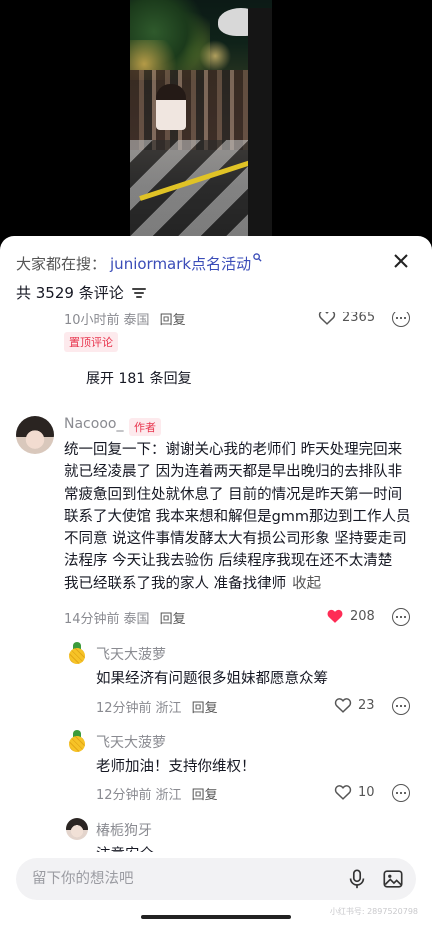 The height and width of the screenshot is (926, 432). What do you see at coordinates (145, 427) in the screenshot?
I see `author-badge: 作者` at bounding box center [145, 427].